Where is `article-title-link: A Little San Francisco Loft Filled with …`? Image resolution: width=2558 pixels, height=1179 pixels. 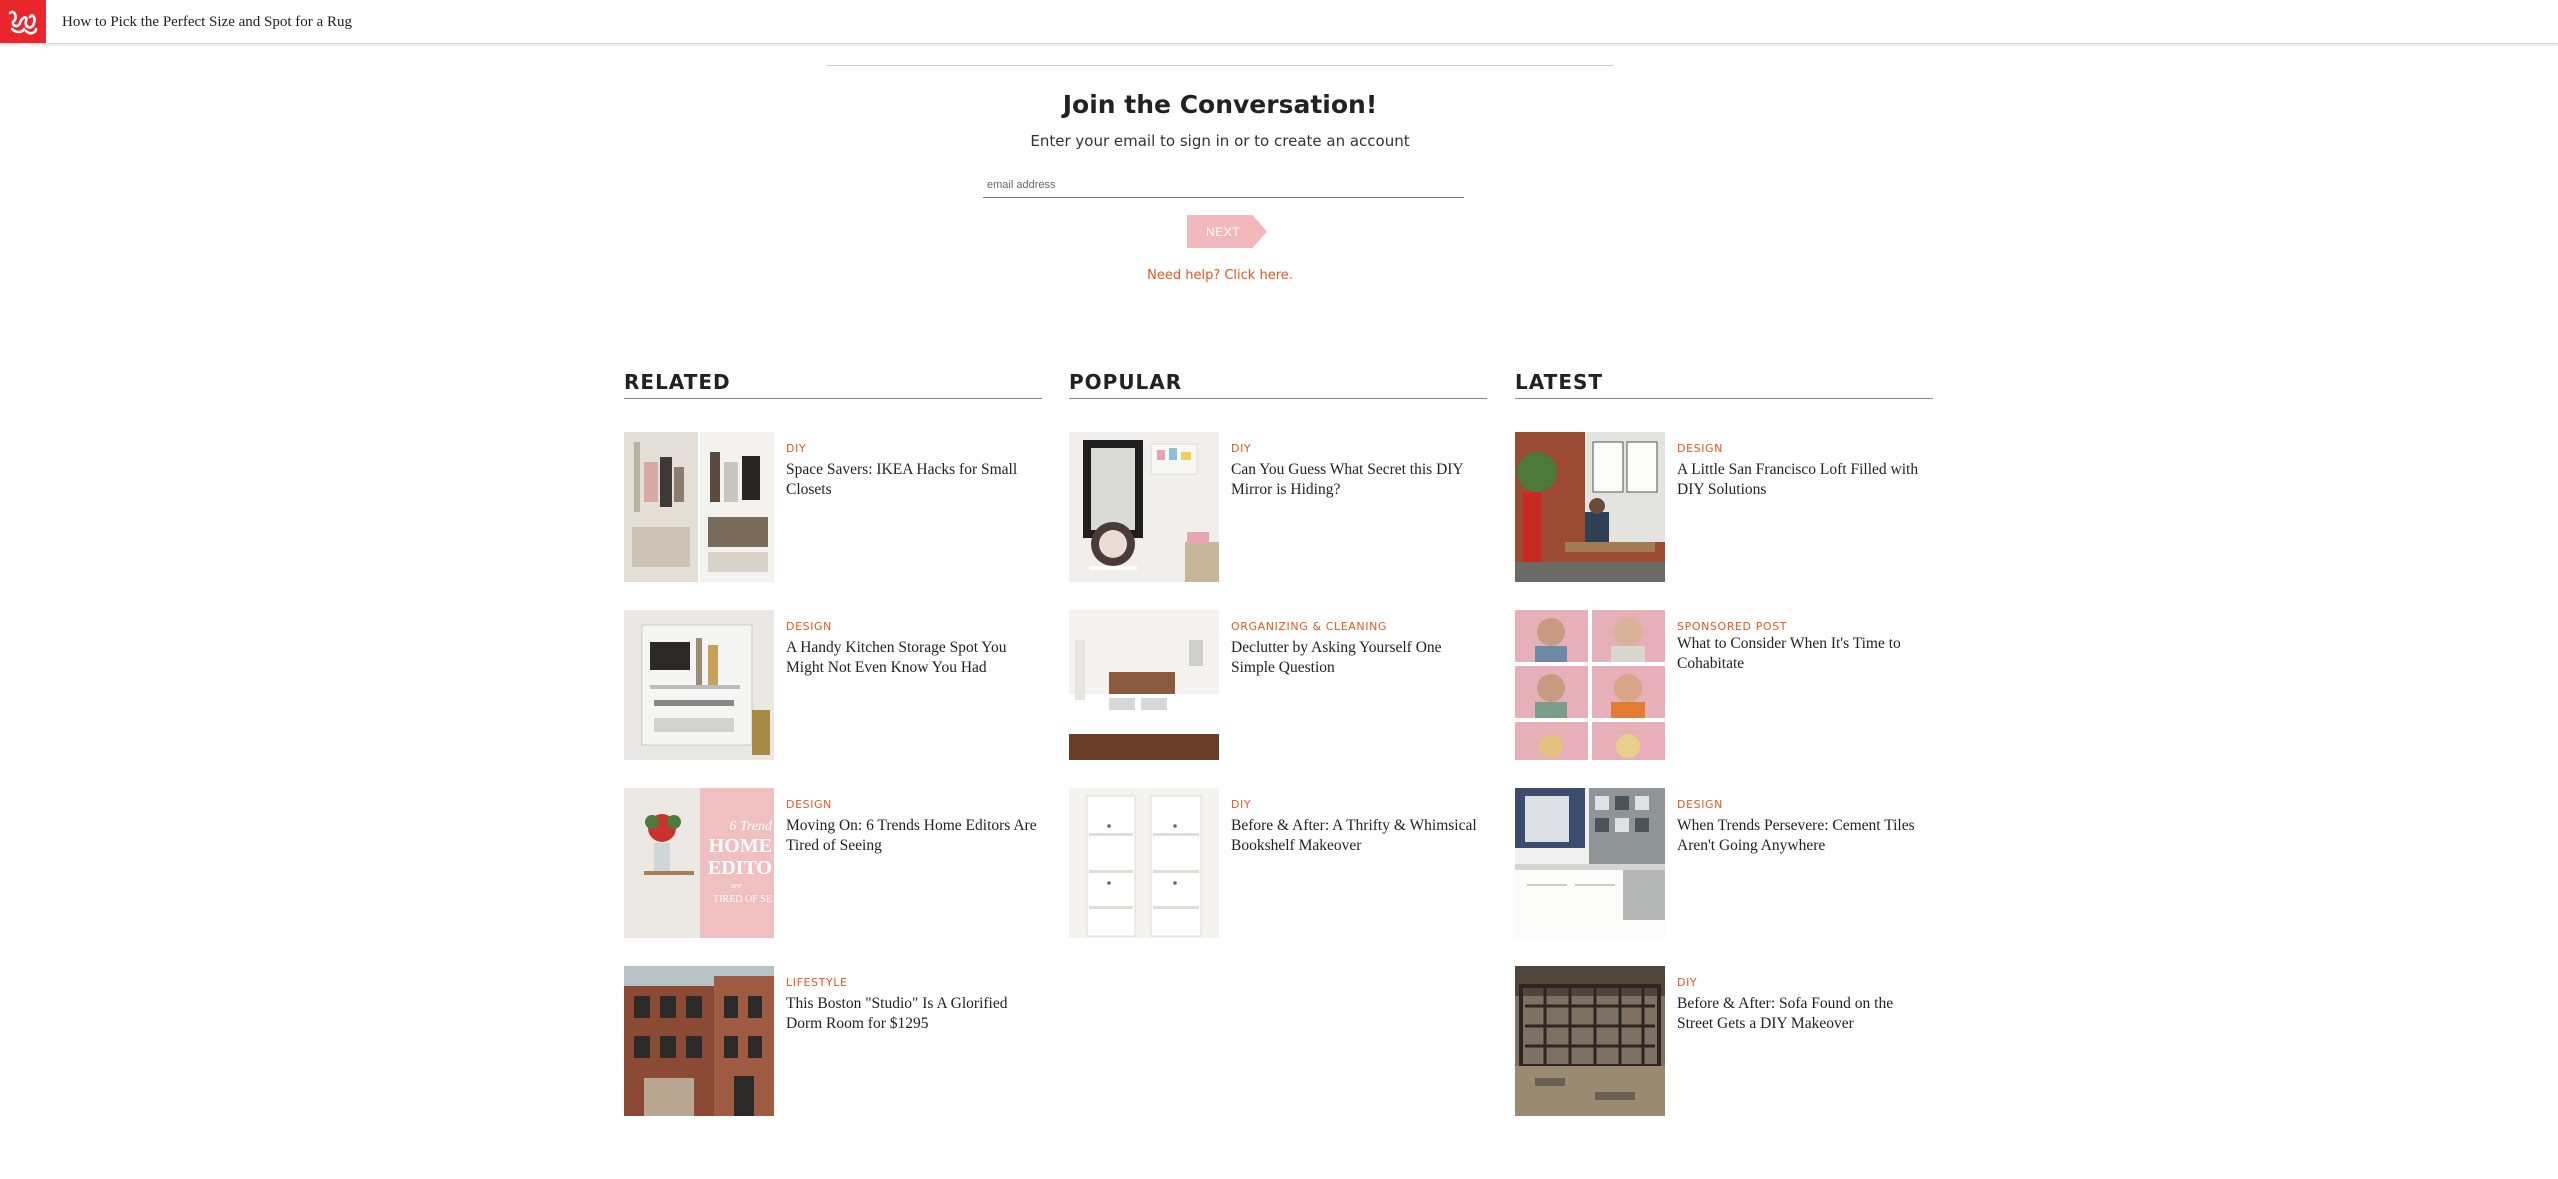
article-title-link: A Little San Francisco Loft Filled with … is located at coordinates (1805, 480).